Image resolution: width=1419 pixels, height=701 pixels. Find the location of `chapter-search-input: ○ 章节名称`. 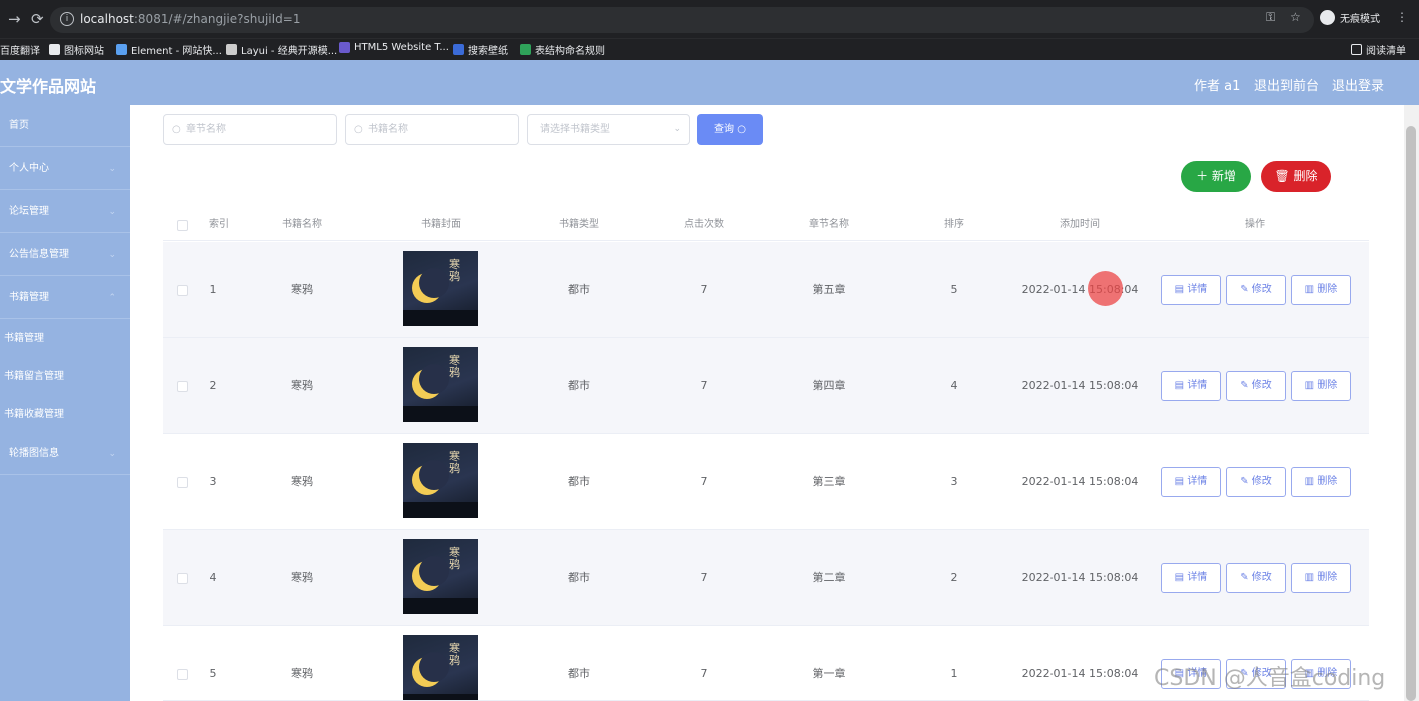

chapter-search-input: ○ 章节名称 is located at coordinates (250, 129).